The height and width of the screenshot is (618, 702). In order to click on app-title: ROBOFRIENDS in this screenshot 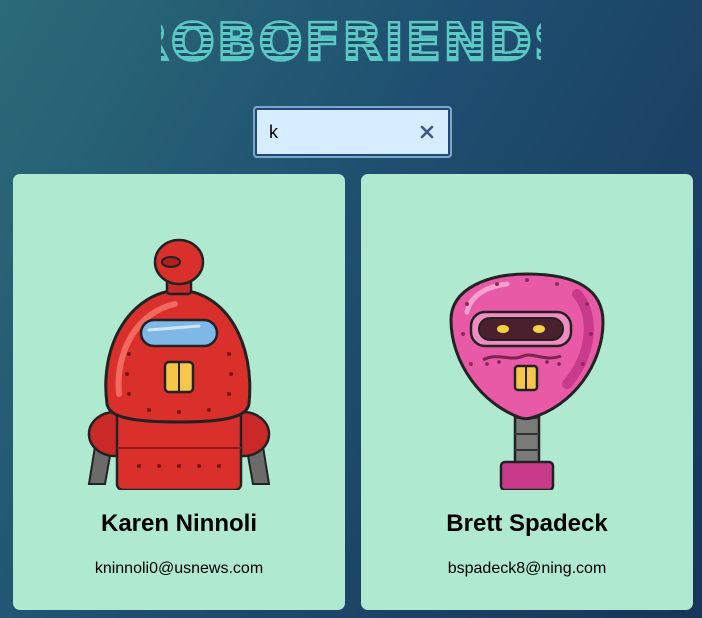, I will do `click(351, 42)`.